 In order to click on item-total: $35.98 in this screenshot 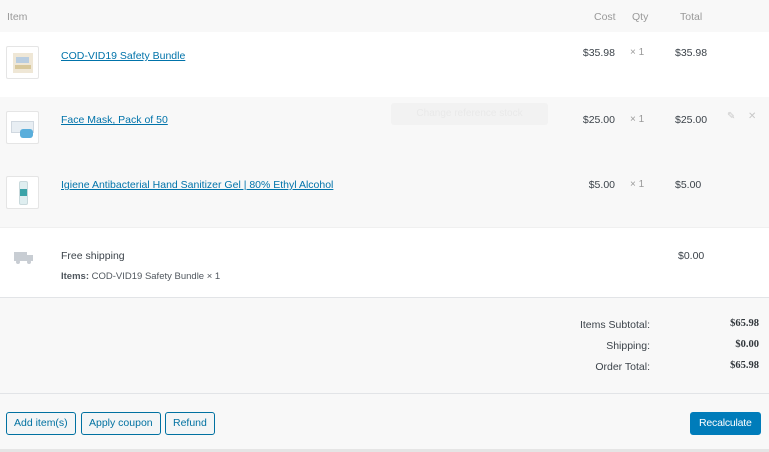, I will do `click(691, 53)`.